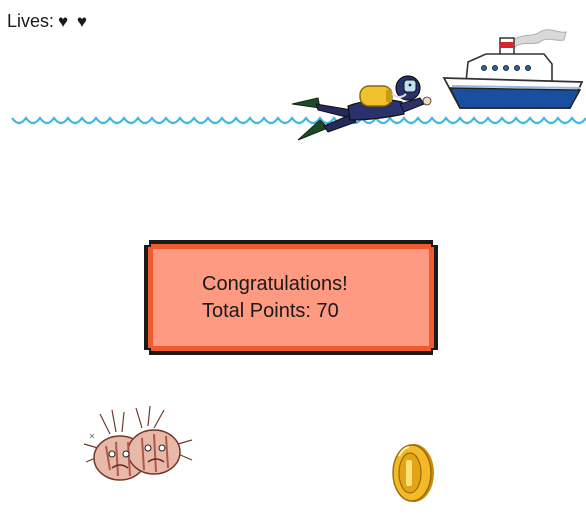  What do you see at coordinates (291, 297) in the screenshot?
I see `congratulations-dialog: Congratulations! Total Points: 70` at bounding box center [291, 297].